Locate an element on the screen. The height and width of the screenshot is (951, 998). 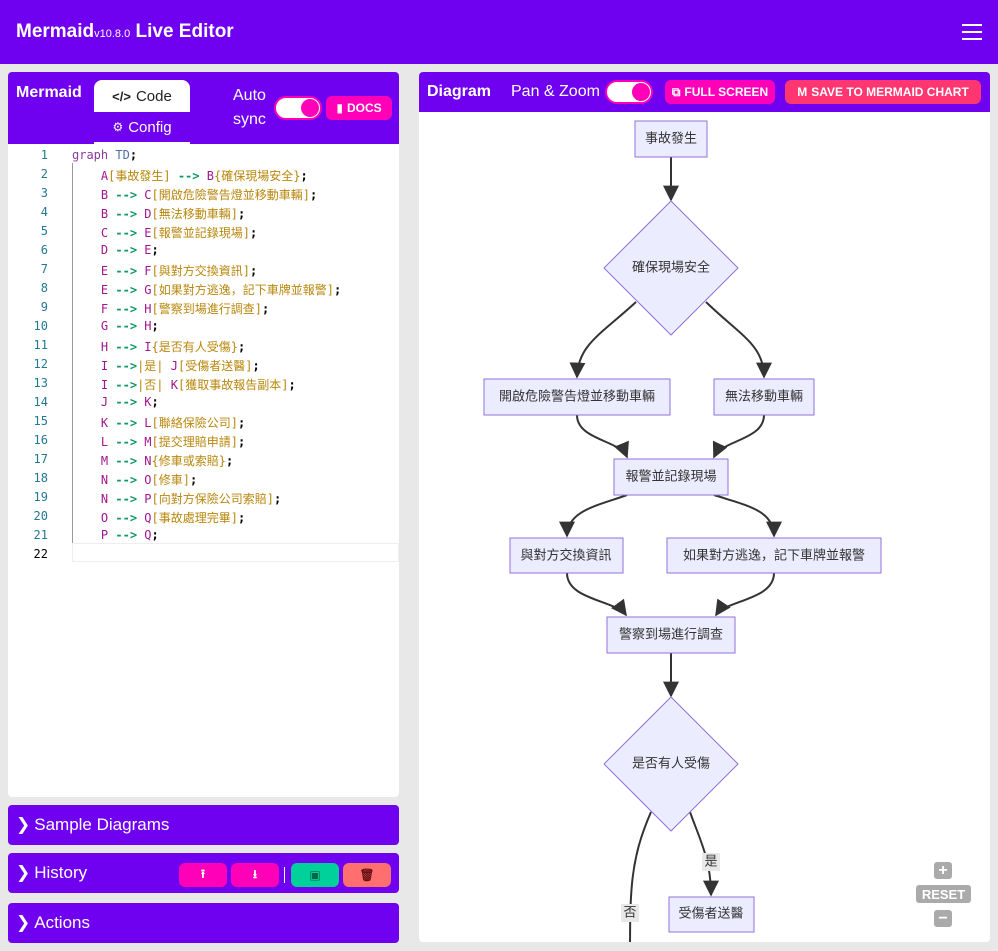
reset-zoom-button: RESET is located at coordinates (943, 894).